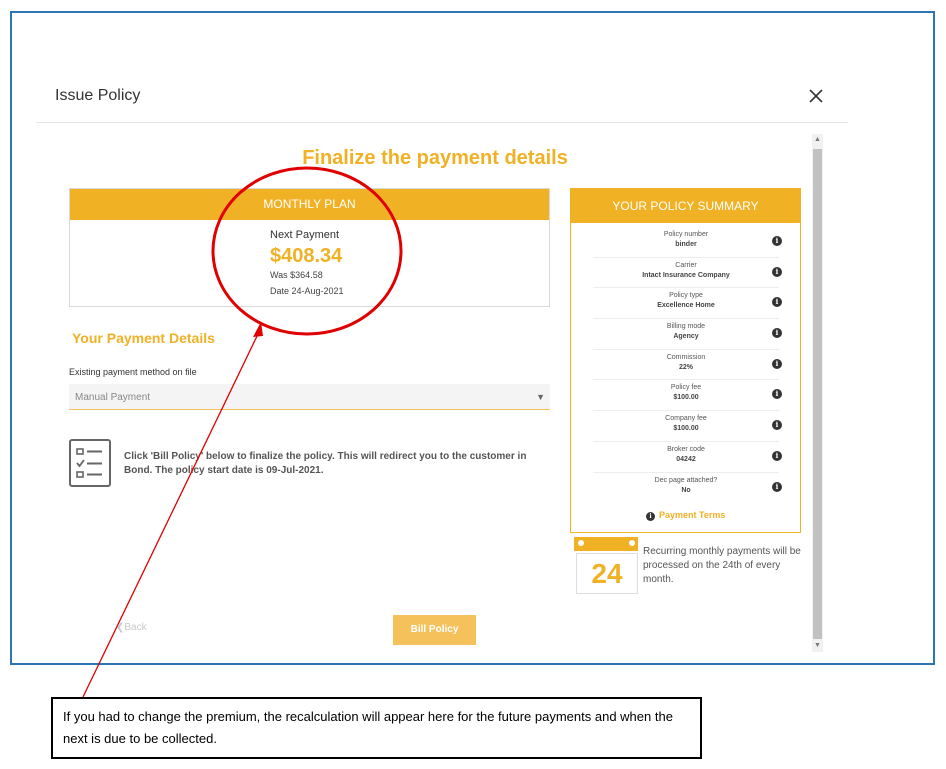  I want to click on scroll-down-icon: ▼, so click(817, 646).